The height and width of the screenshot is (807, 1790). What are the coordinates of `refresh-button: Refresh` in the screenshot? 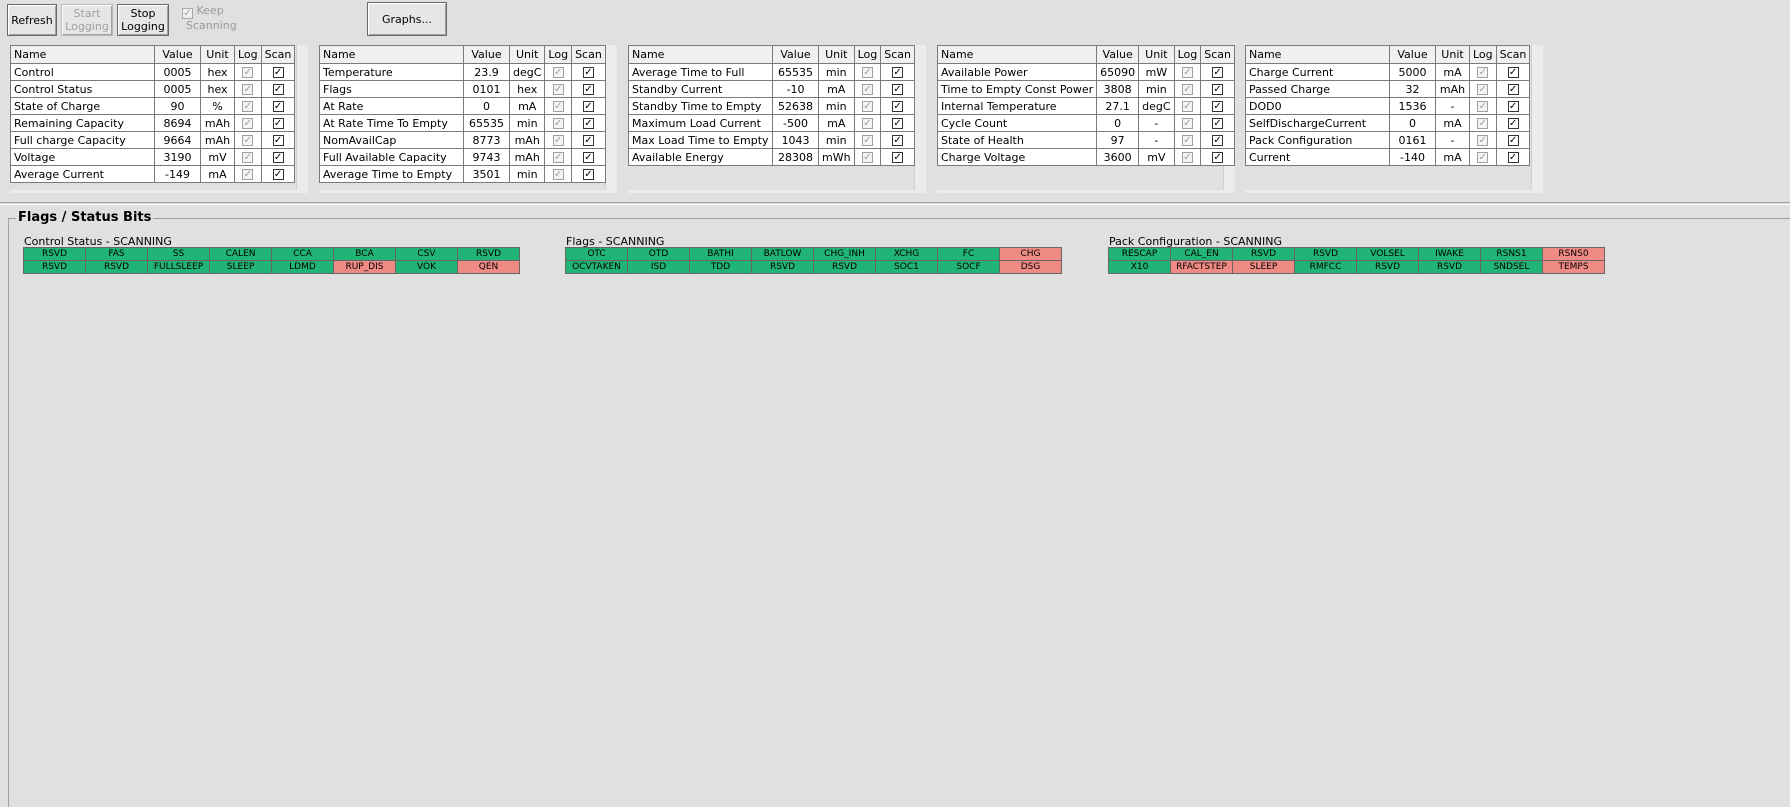 It's located at (32, 20).